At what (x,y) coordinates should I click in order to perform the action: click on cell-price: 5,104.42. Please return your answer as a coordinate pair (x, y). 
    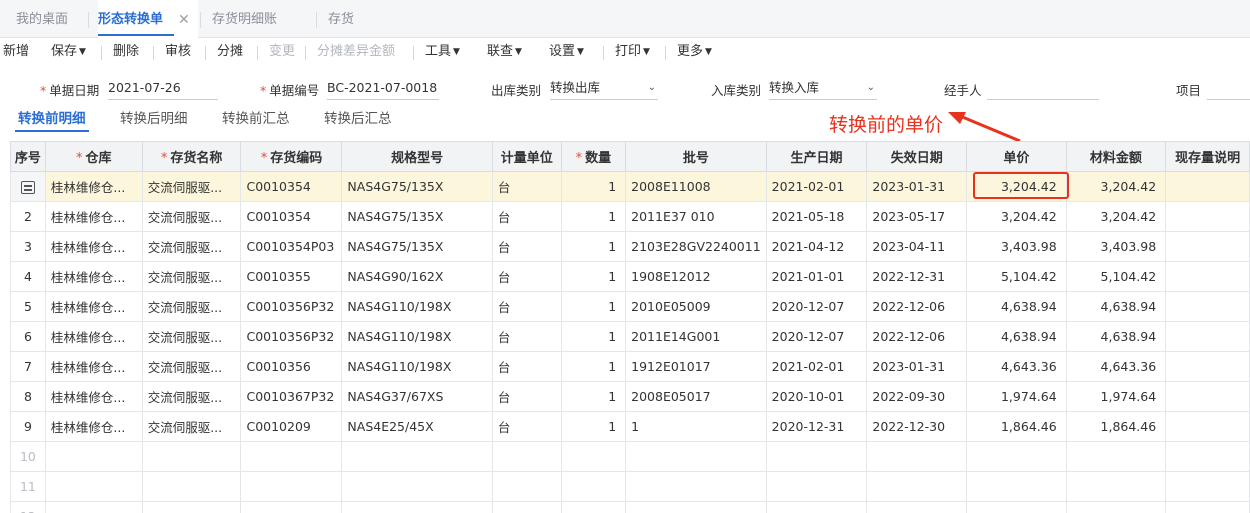
    Looking at the image, I should click on (1016, 276).